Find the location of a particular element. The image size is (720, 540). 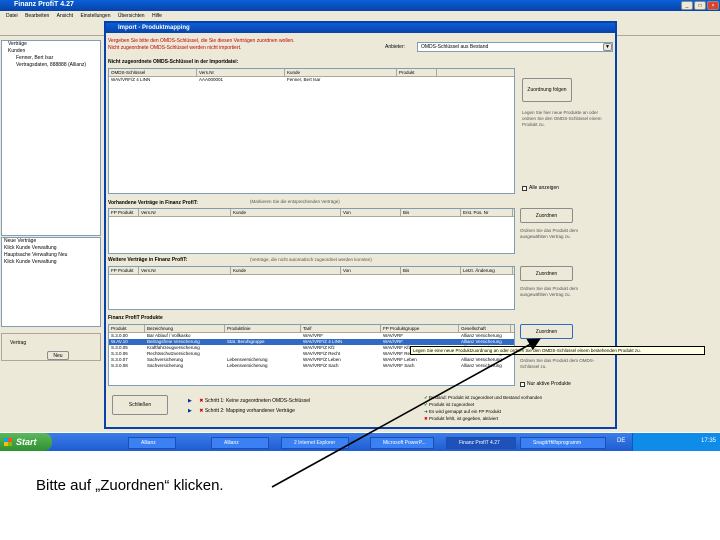

pointer-arrow is located at coordinates (406, 413).